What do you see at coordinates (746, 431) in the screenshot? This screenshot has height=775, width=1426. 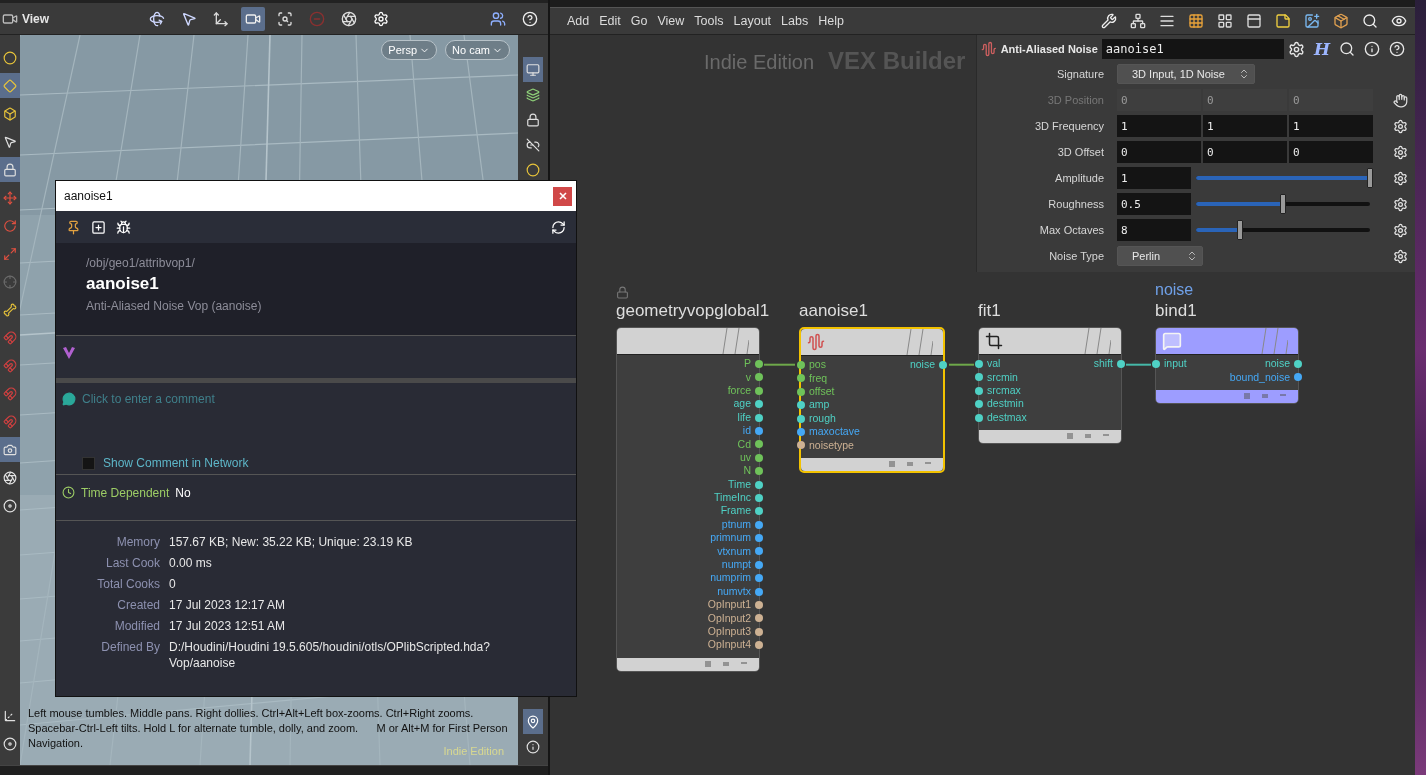 I see `port-label: id` at bounding box center [746, 431].